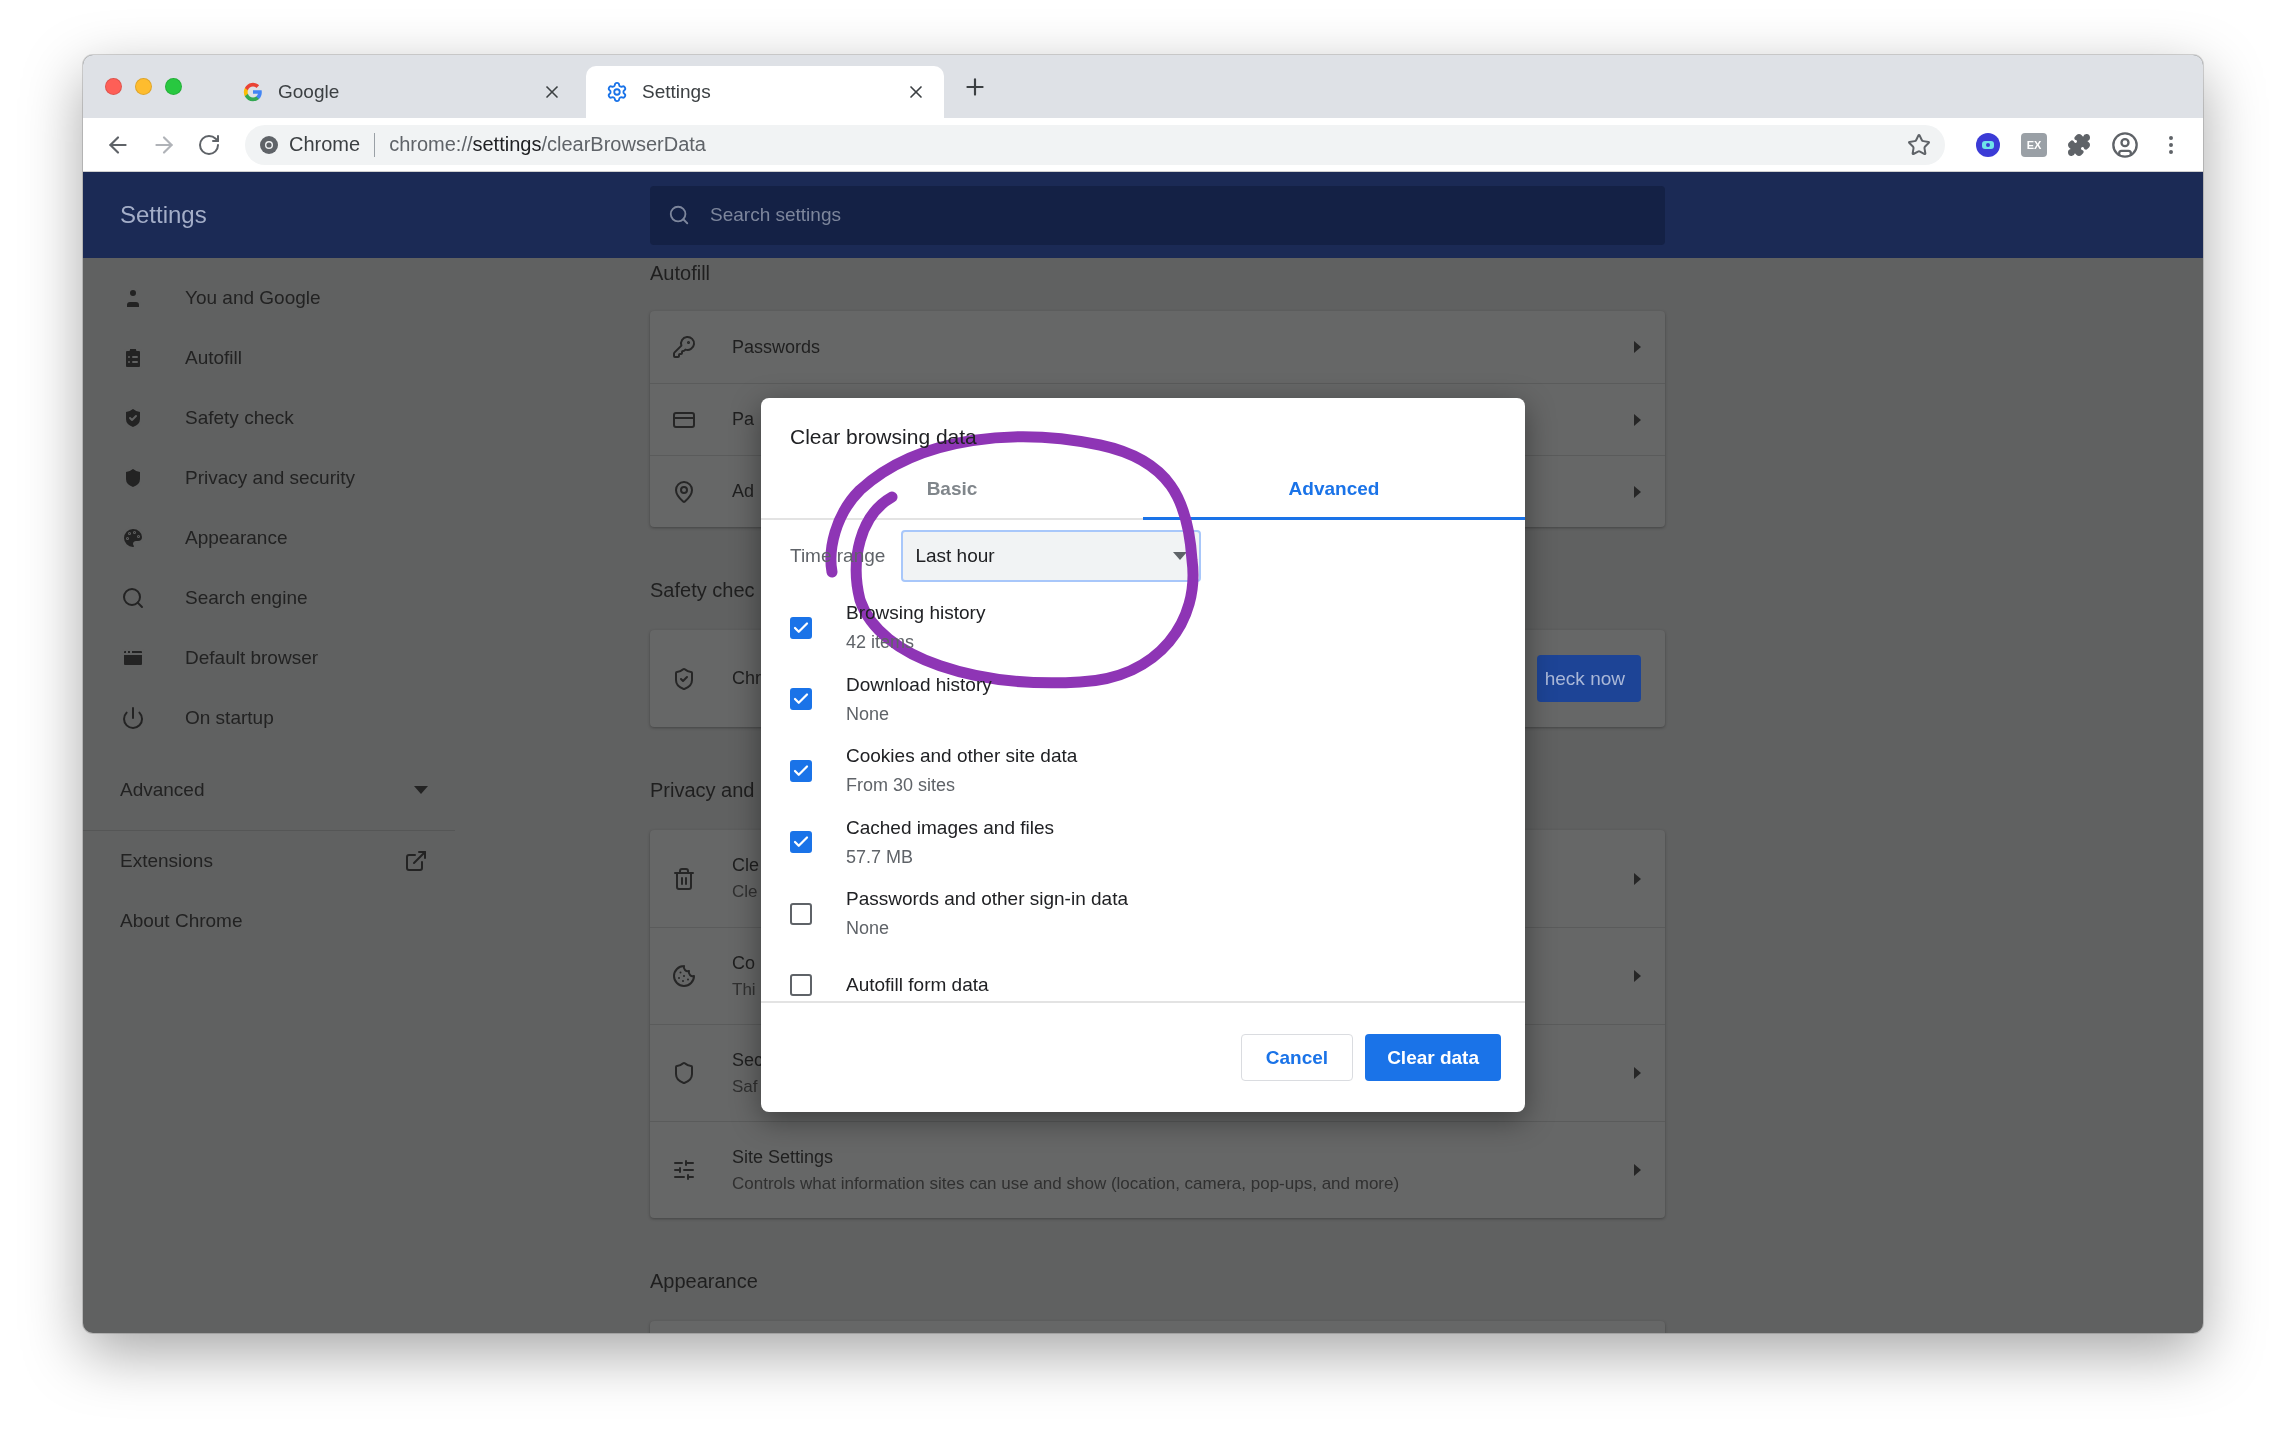  What do you see at coordinates (677, 92) in the screenshot?
I see `tab-title: Settings` at bounding box center [677, 92].